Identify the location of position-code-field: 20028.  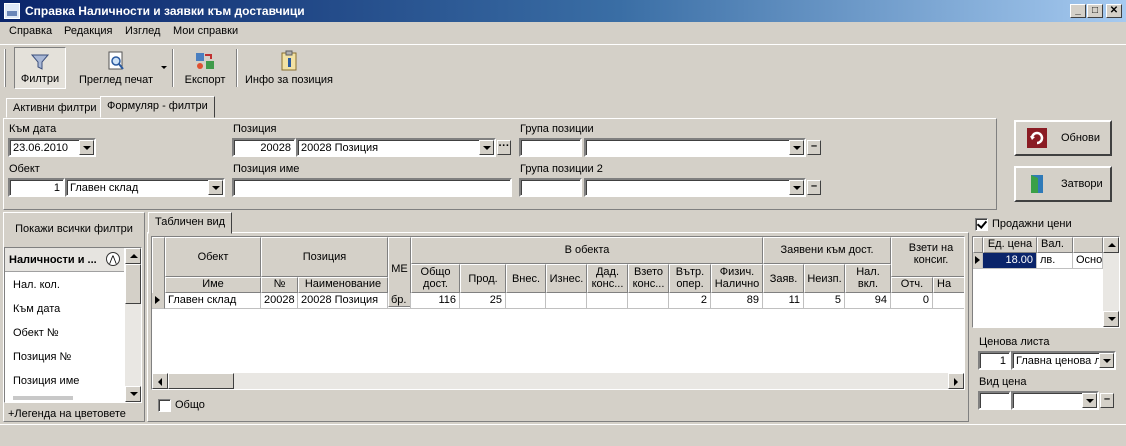
(264, 147).